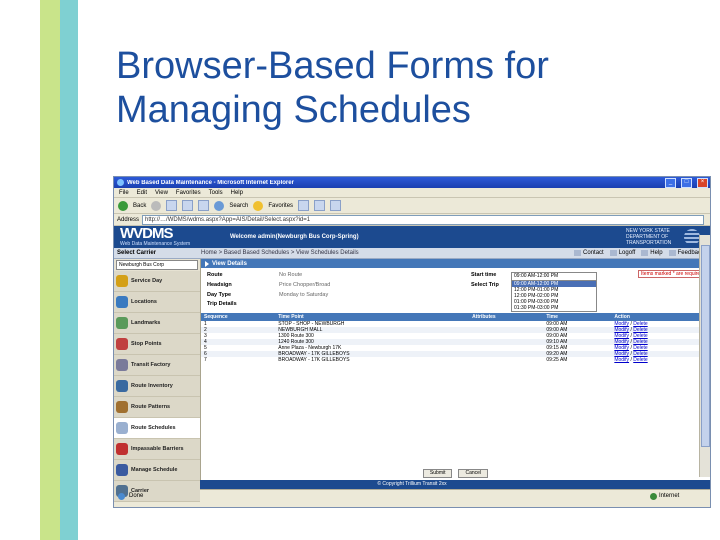 The width and height of the screenshot is (720, 540). What do you see at coordinates (357, 304) in the screenshot?
I see `detail-trip-details: Trip Details` at bounding box center [357, 304].